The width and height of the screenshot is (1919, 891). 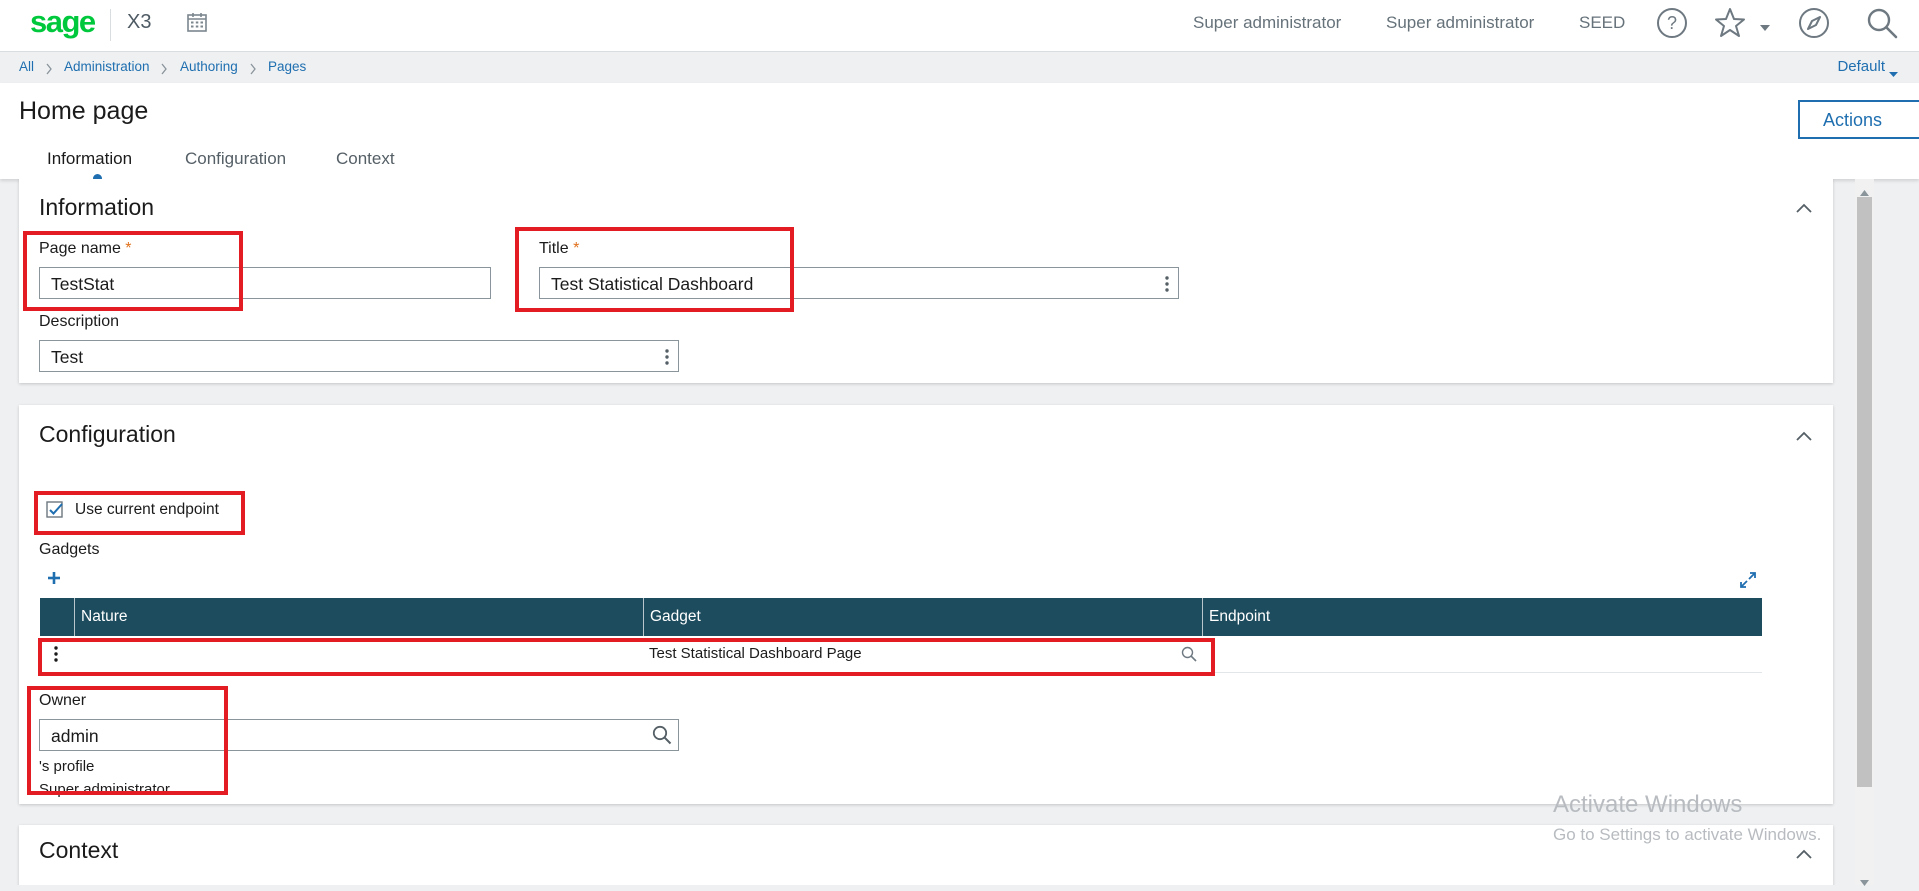 I want to click on column-endpoint-label: Endpoint, so click(x=1240, y=616).